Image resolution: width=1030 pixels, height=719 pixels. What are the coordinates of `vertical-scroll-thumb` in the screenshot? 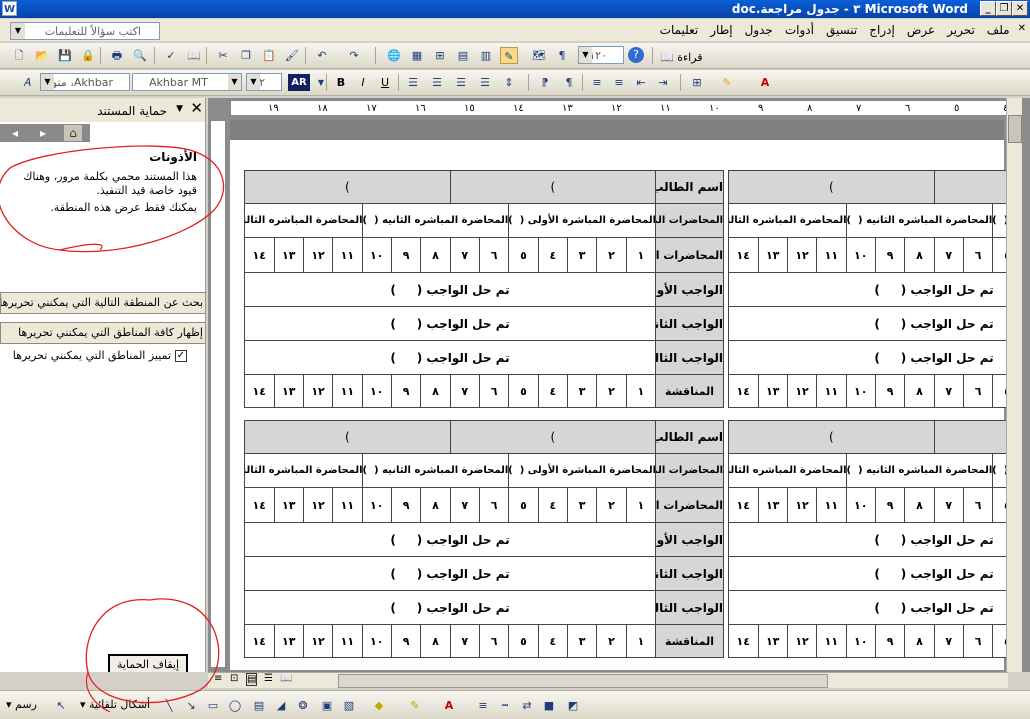 It's located at (1015, 129).